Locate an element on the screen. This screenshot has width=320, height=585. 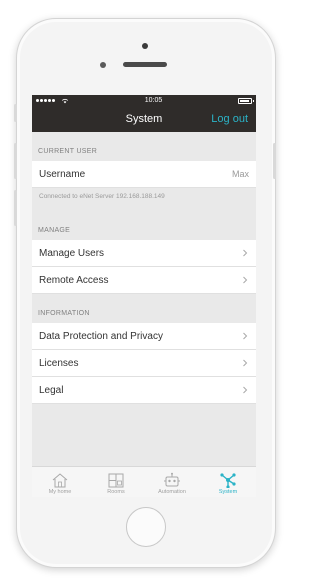
tab-rooms: Rooms is located at coordinates (116, 482).